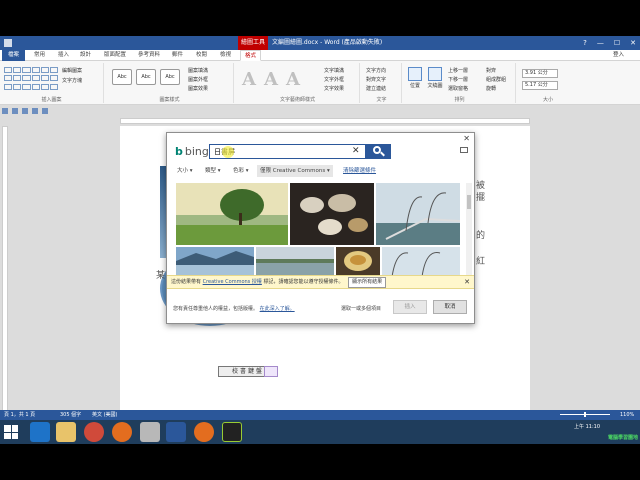  Describe the element at coordinates (277, 309) in the screenshot. I see `learn-more-link: 在此深入了解。` at that location.